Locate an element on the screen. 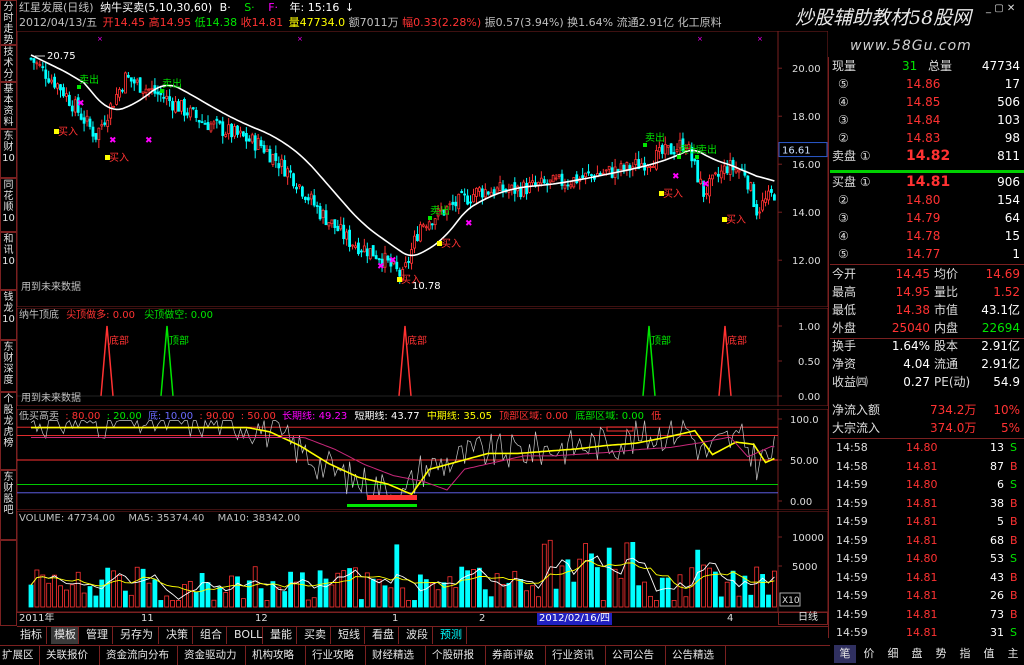 Image resolution: width=1024 pixels, height=665 pixels. toolbar-tab: 波段 is located at coordinates (418, 635).